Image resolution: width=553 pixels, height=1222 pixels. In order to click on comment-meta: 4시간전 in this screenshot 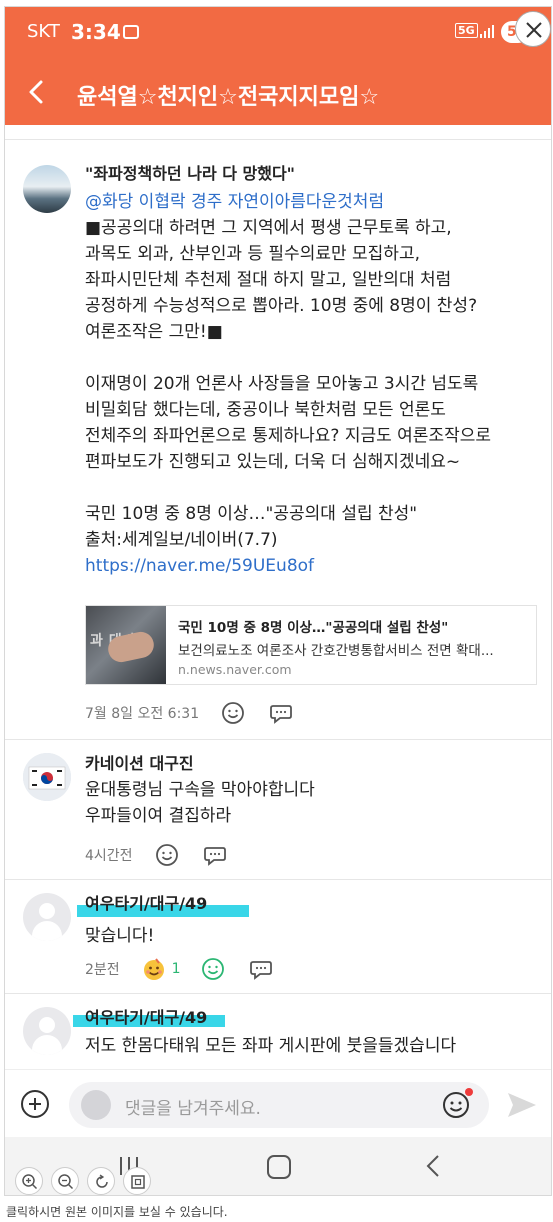, I will do `click(168, 855)`.